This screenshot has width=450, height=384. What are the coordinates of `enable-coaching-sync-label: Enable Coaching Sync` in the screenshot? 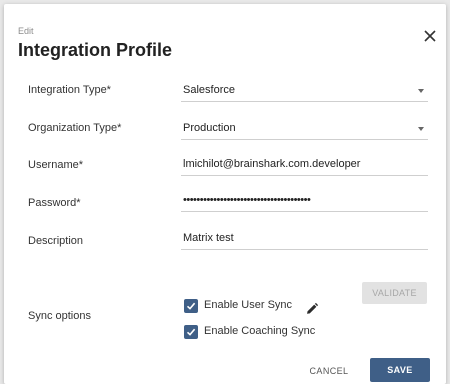 It's located at (260, 331).